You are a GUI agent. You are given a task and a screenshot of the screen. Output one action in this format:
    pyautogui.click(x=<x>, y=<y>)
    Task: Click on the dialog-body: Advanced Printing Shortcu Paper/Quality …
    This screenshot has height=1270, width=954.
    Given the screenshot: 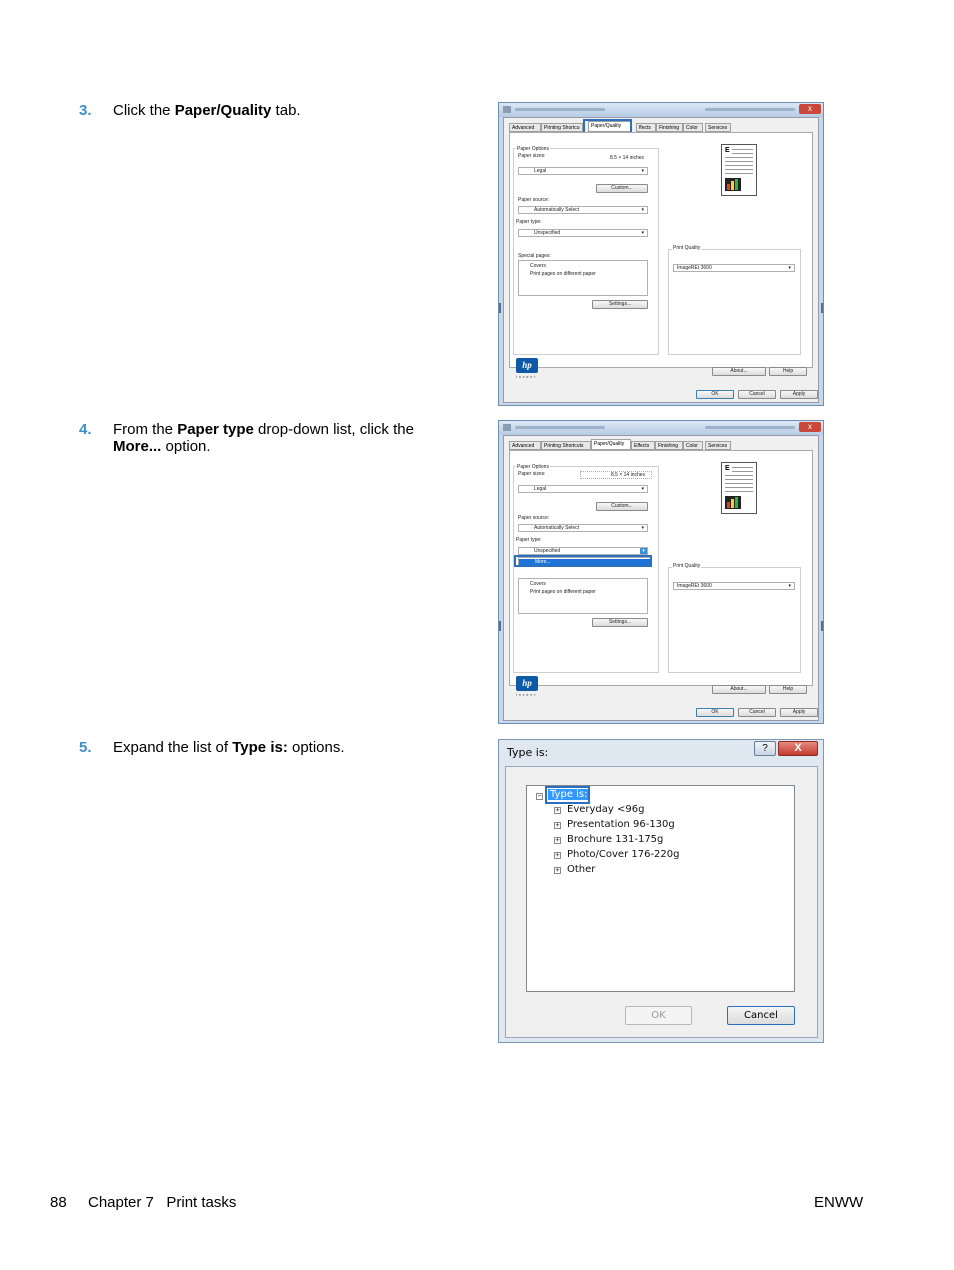 What is the action you would take?
    pyautogui.click(x=661, y=260)
    